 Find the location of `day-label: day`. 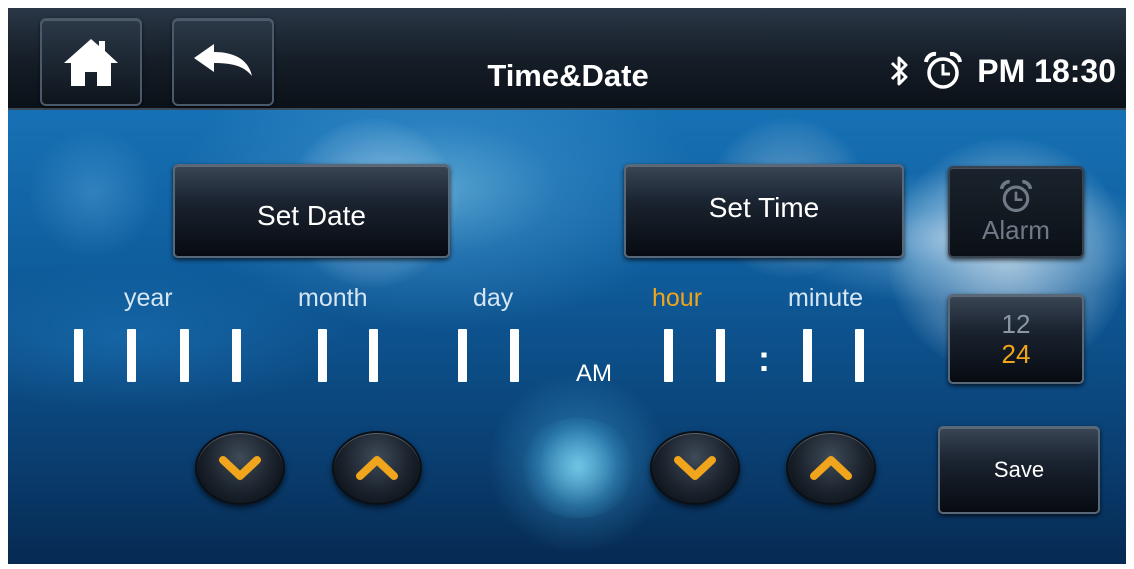

day-label: day is located at coordinates (493, 298).